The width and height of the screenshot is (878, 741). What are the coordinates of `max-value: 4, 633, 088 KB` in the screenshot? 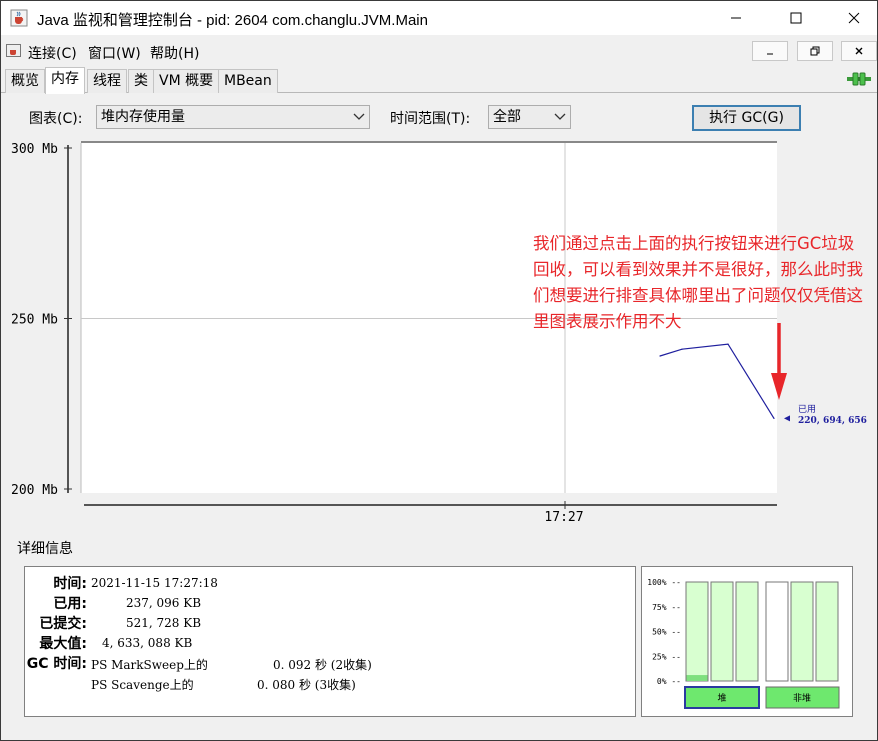 It's located at (147, 643).